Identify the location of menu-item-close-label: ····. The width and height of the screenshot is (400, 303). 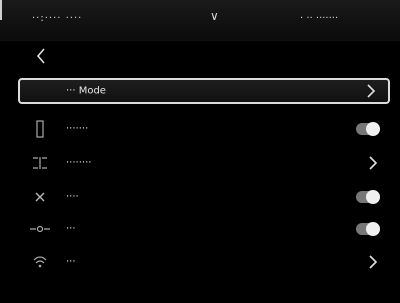
(72, 197).